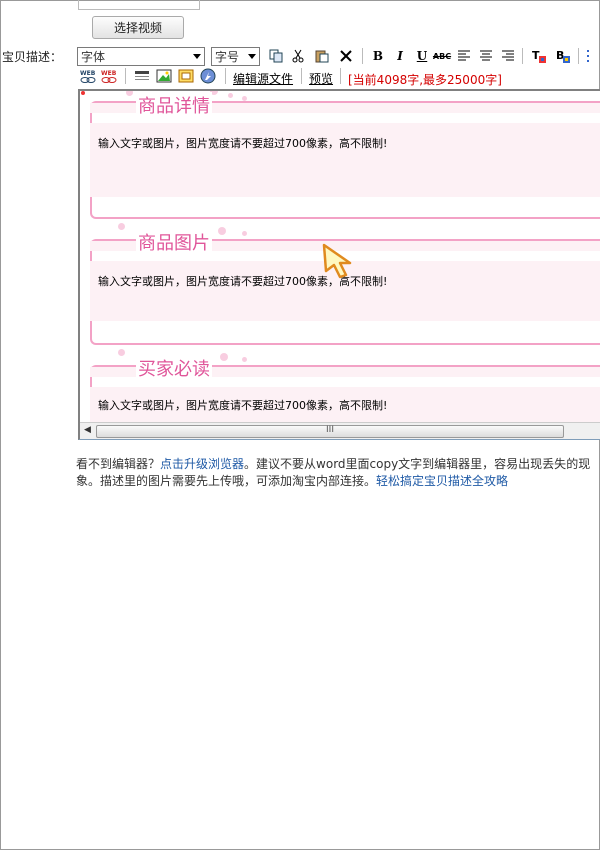 Image resolution: width=600 pixels, height=850 pixels. I want to click on strikethrough-button: ABC, so click(442, 56).